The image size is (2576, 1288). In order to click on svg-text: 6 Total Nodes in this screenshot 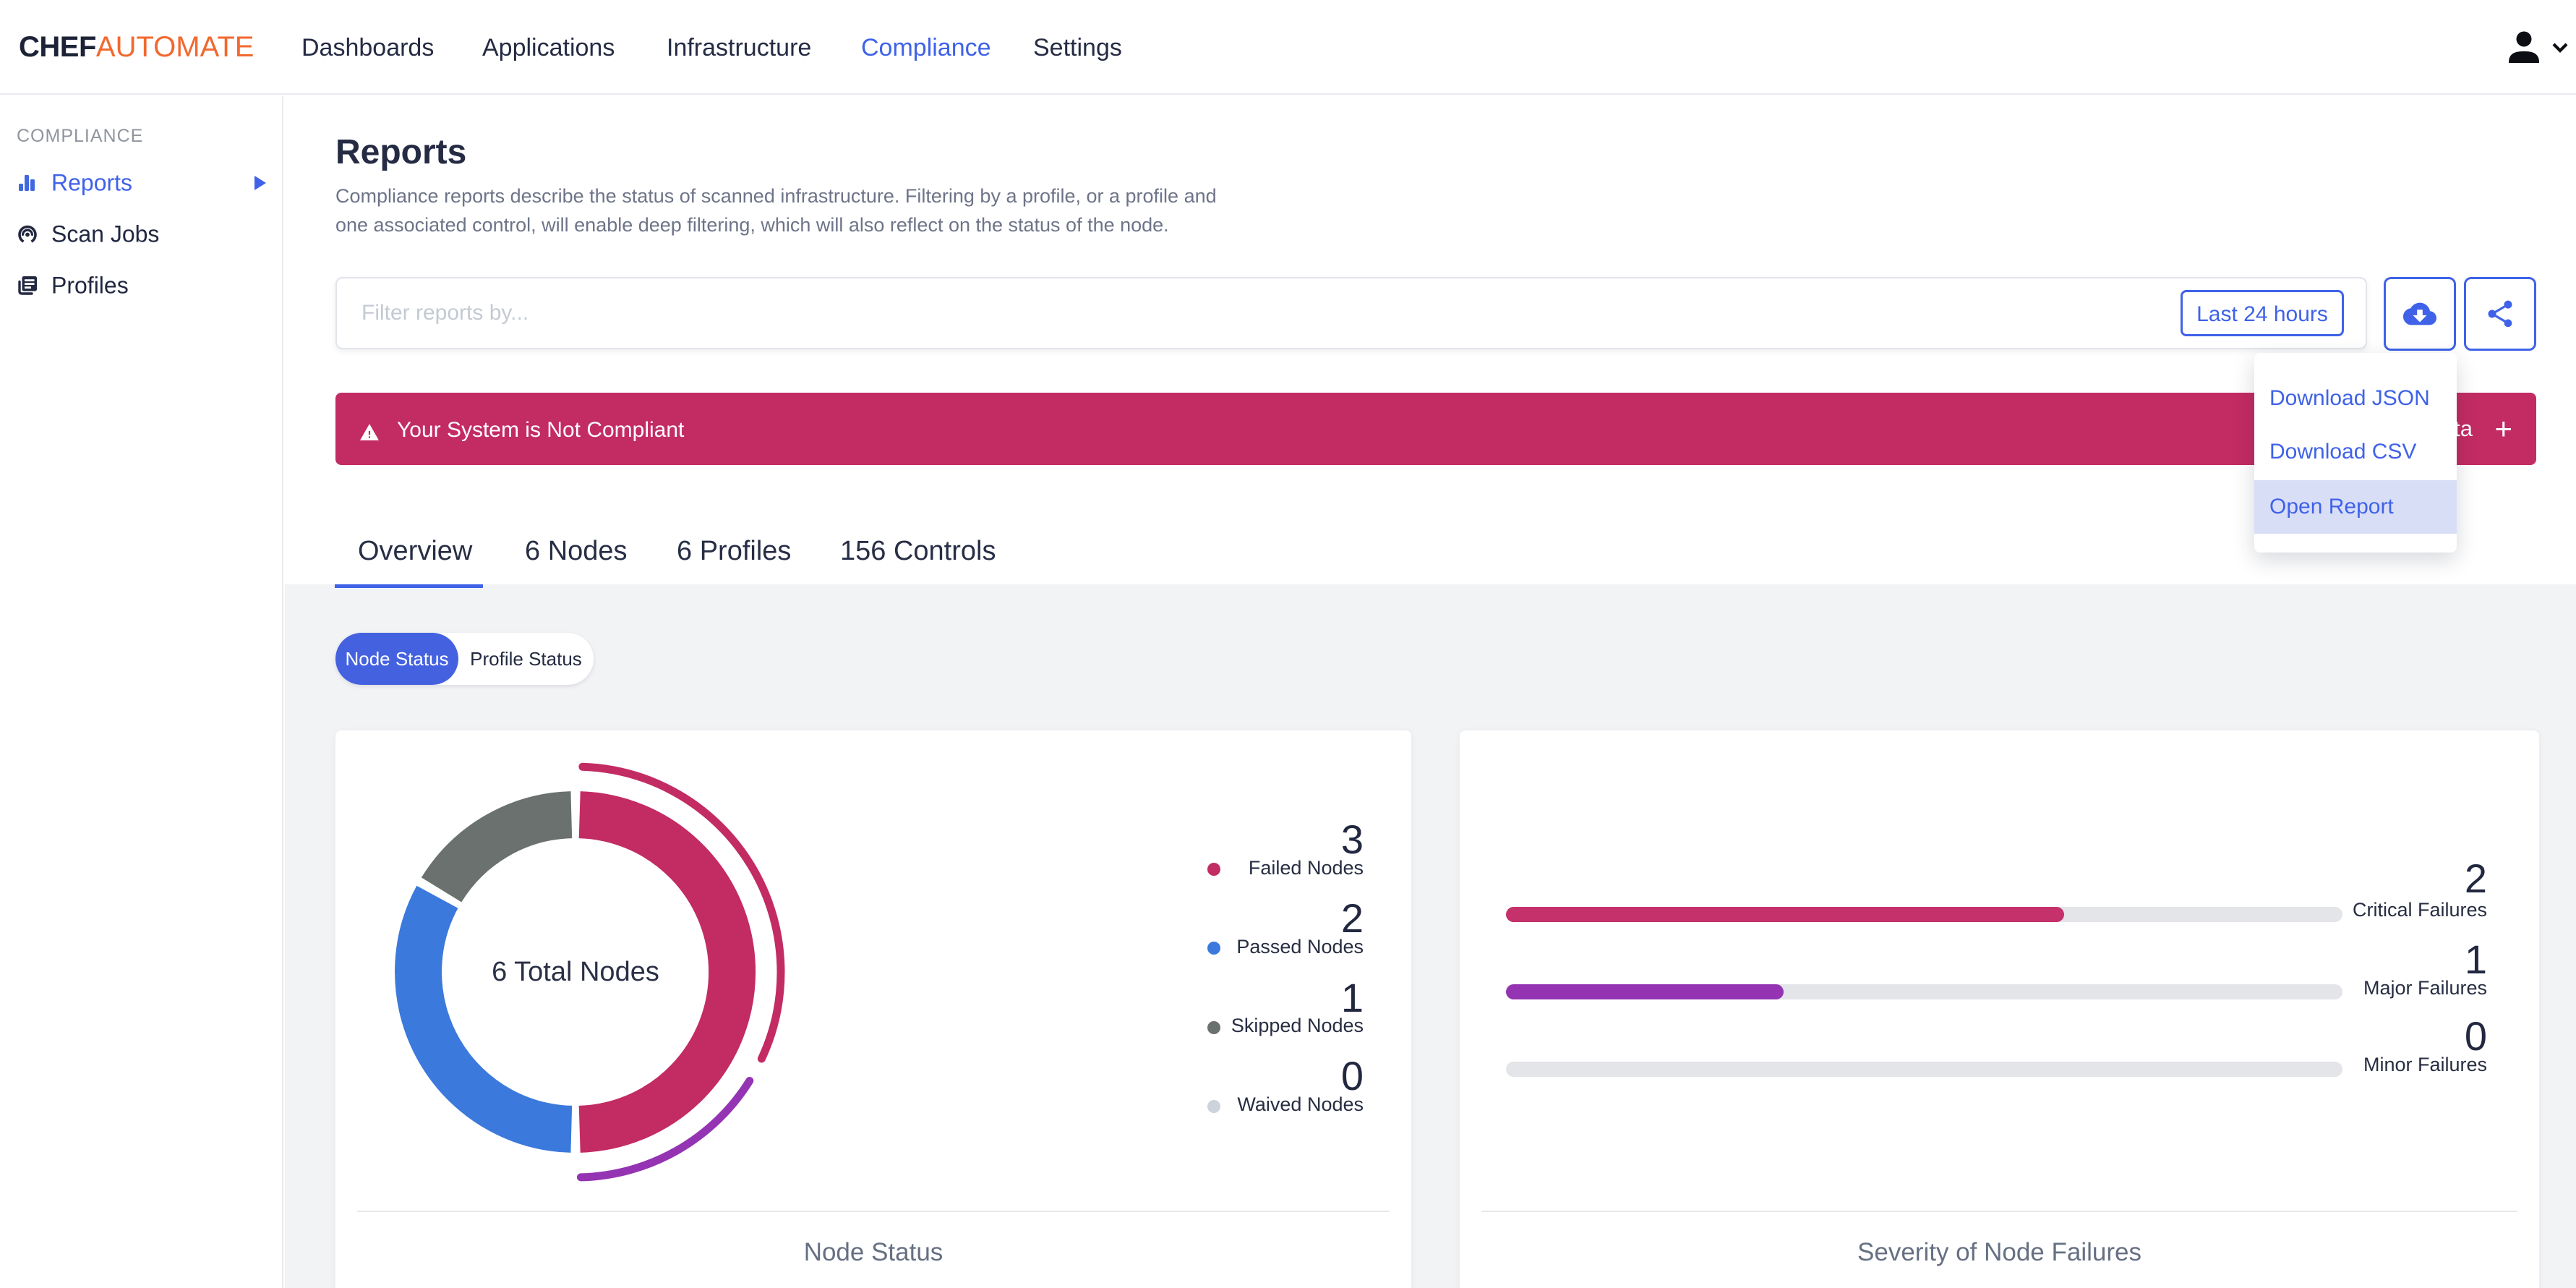, I will do `click(575, 972)`.